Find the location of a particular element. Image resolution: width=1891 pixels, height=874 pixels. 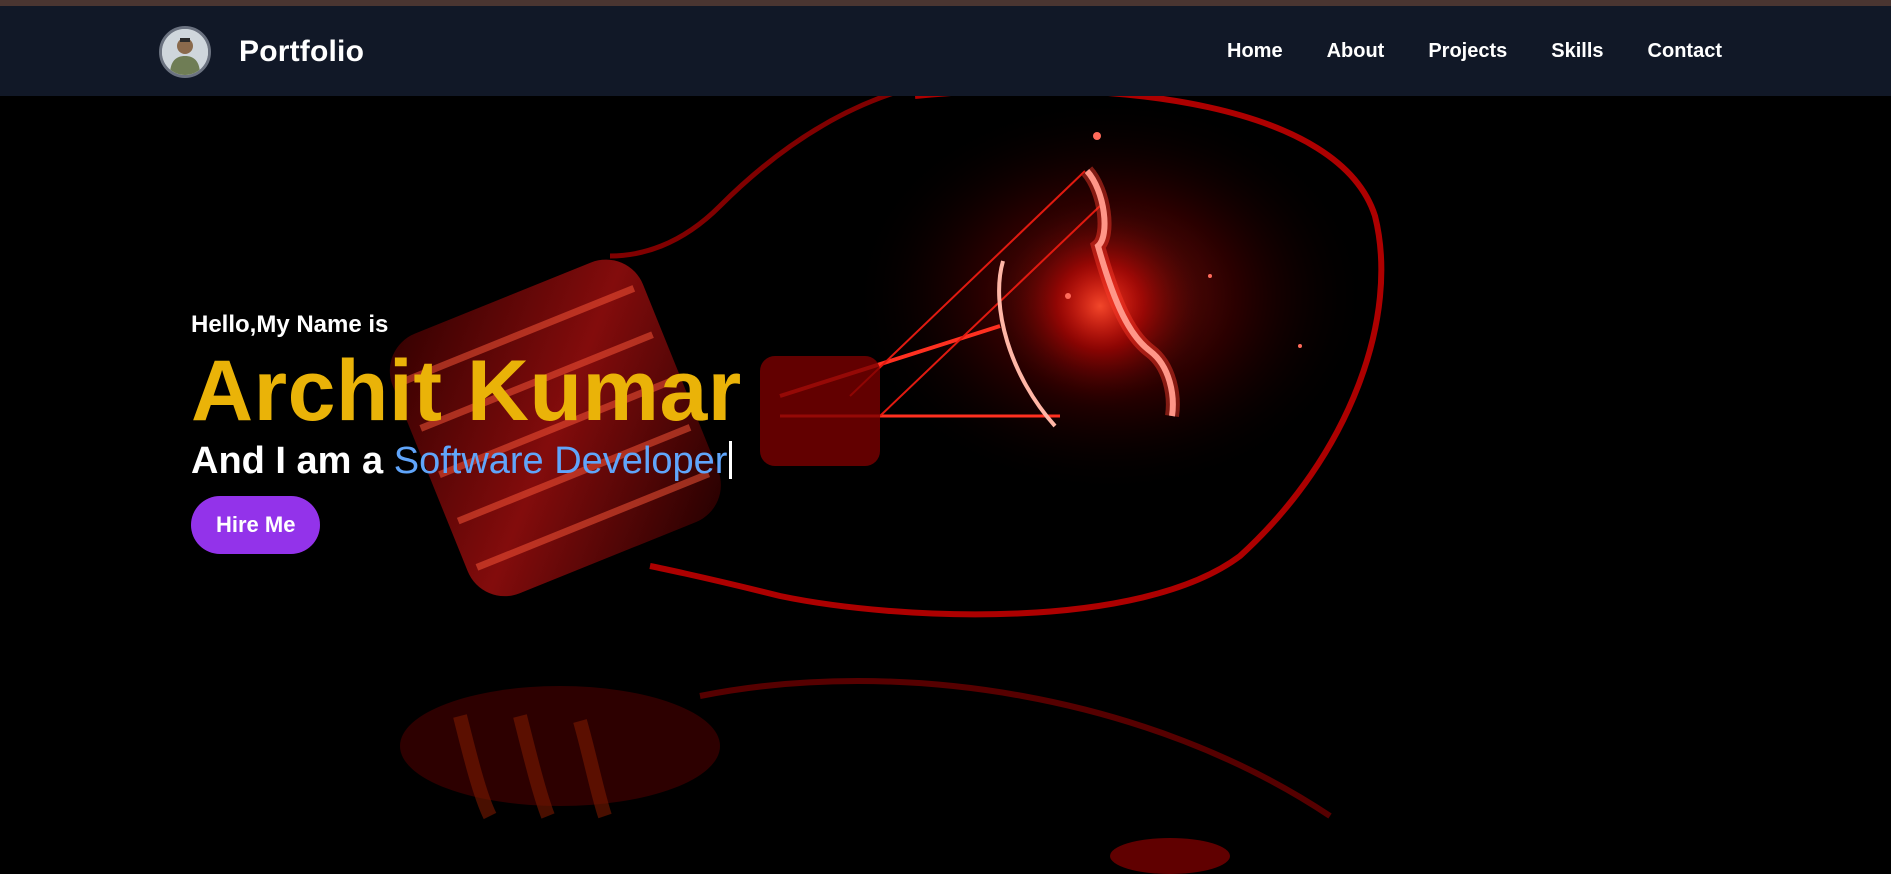

greeting-text: Hello,My Name is is located at coordinates (290, 324).